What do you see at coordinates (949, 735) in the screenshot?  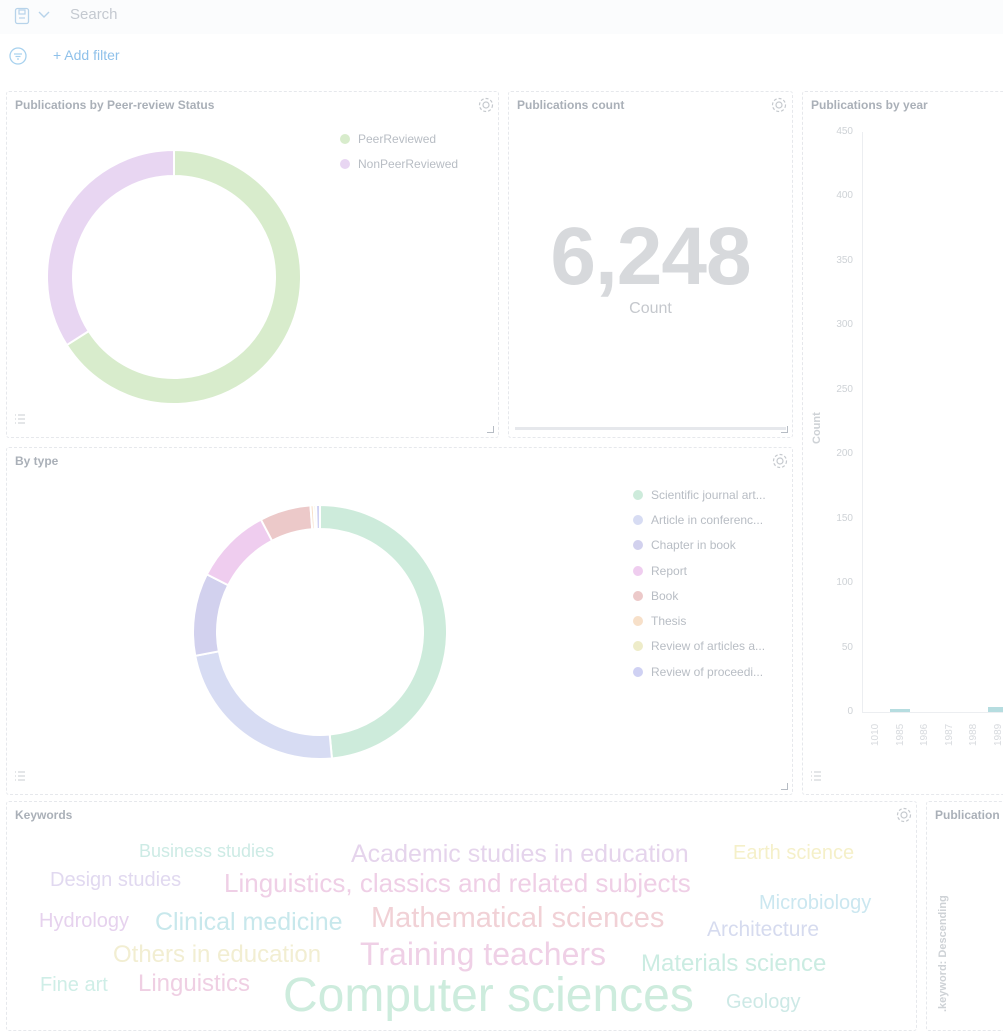 I see `x-tick-label: 1987` at bounding box center [949, 735].